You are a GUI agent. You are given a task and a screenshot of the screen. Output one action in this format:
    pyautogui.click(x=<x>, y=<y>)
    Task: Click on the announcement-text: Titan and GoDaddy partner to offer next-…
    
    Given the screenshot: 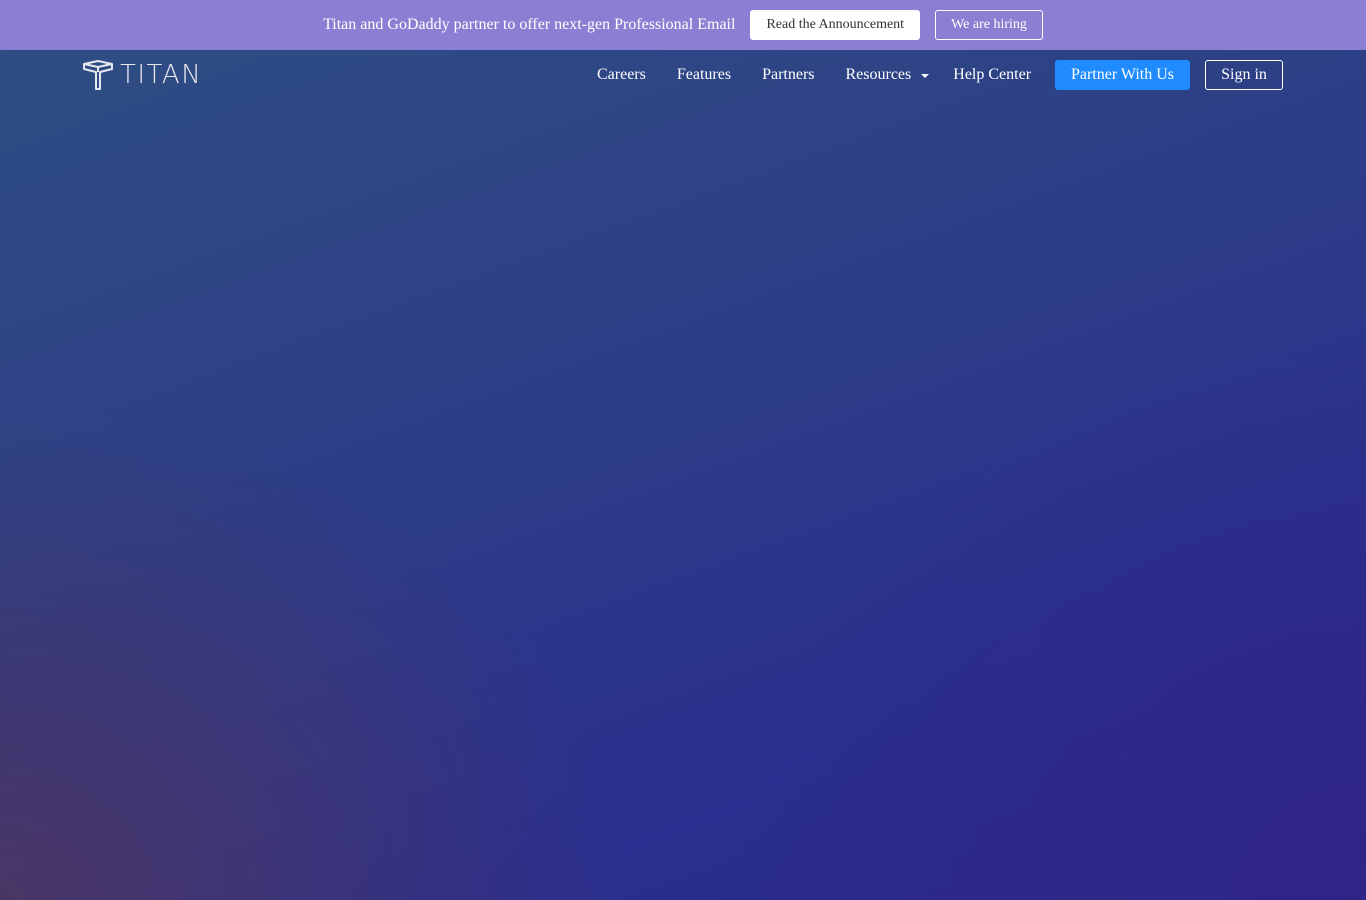 What is the action you would take?
    pyautogui.click(x=529, y=24)
    